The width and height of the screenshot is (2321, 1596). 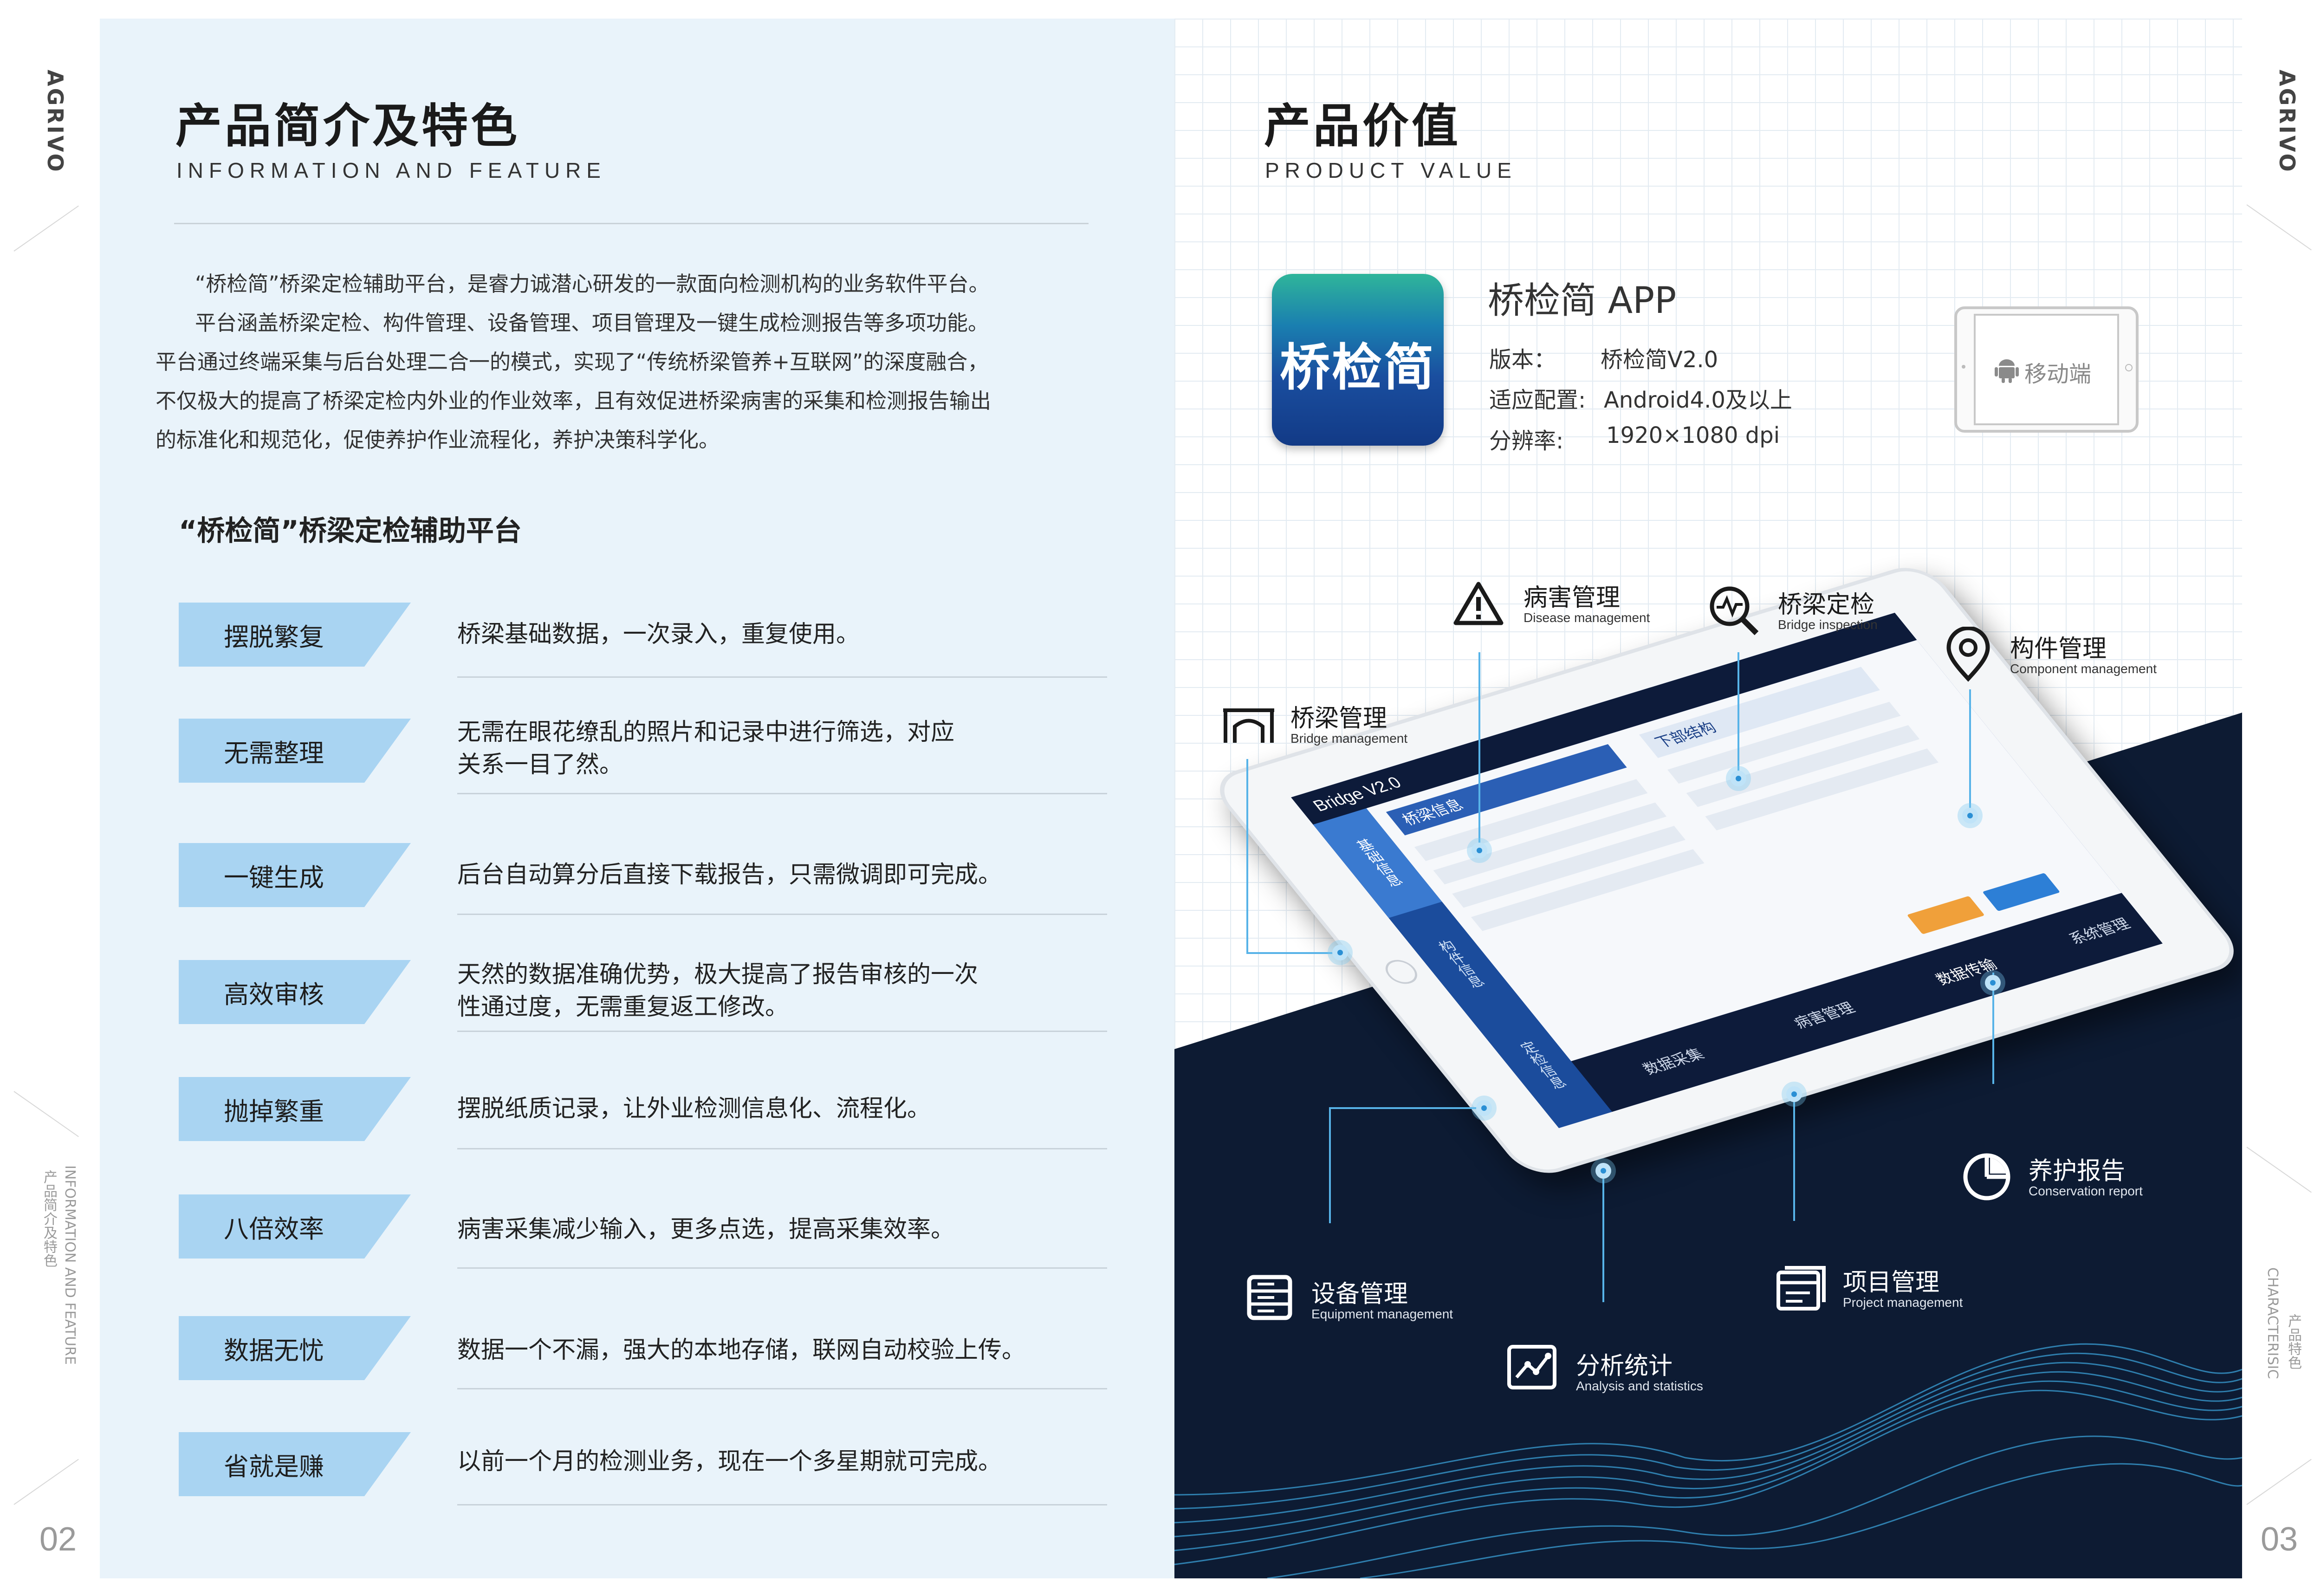 What do you see at coordinates (295, 875) in the screenshot?
I see `feature-label: 一键生成` at bounding box center [295, 875].